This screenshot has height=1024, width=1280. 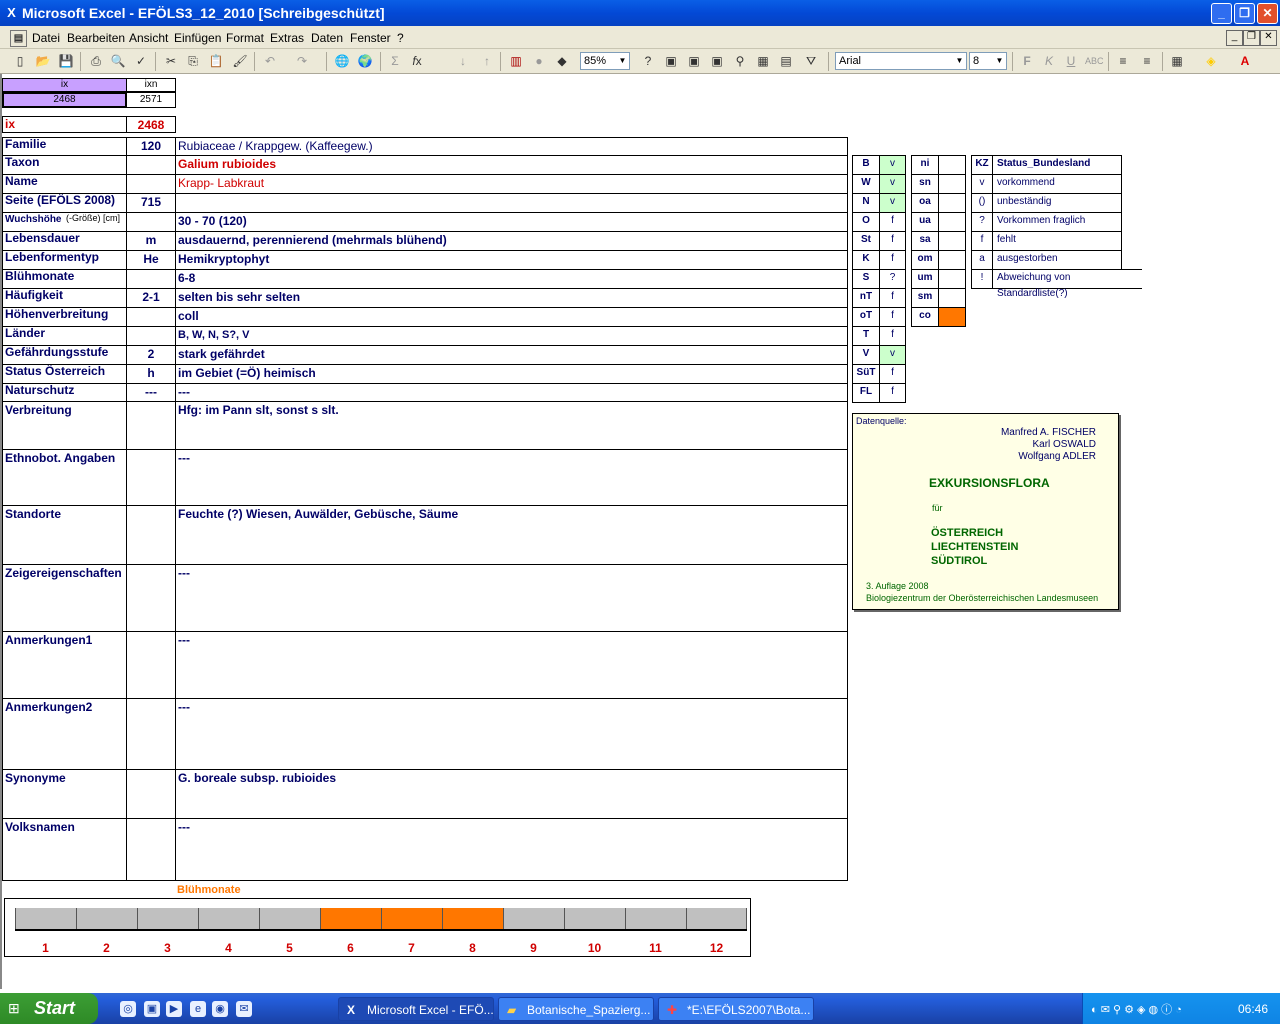 What do you see at coordinates (511, 392) in the screenshot?
I see `row-value: ---` at bounding box center [511, 392].